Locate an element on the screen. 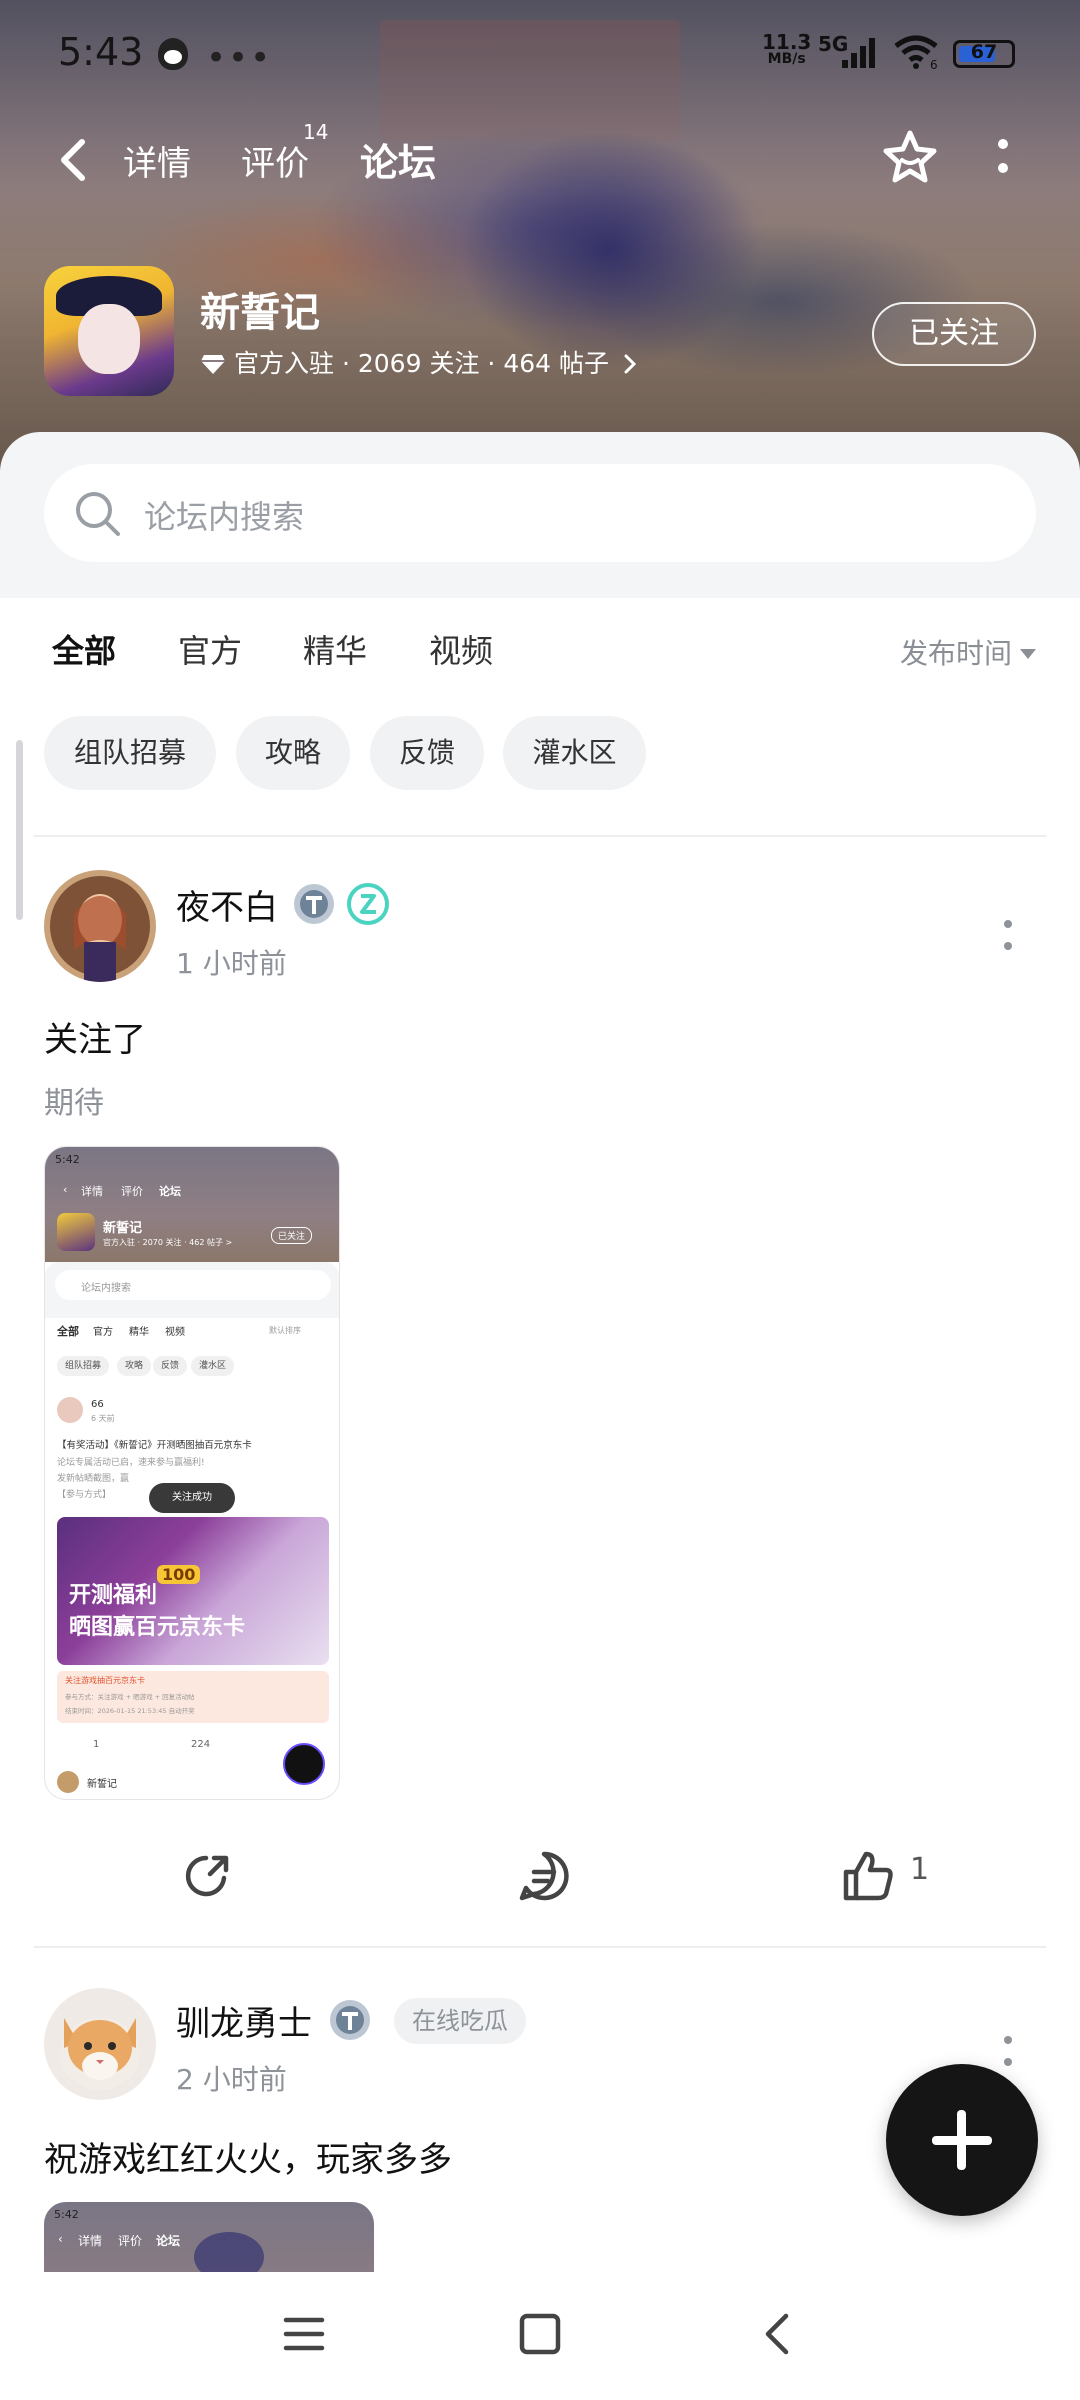 This screenshot has height=2400, width=1080. sort-dropdown: 发布时间 is located at coordinates (968, 652).